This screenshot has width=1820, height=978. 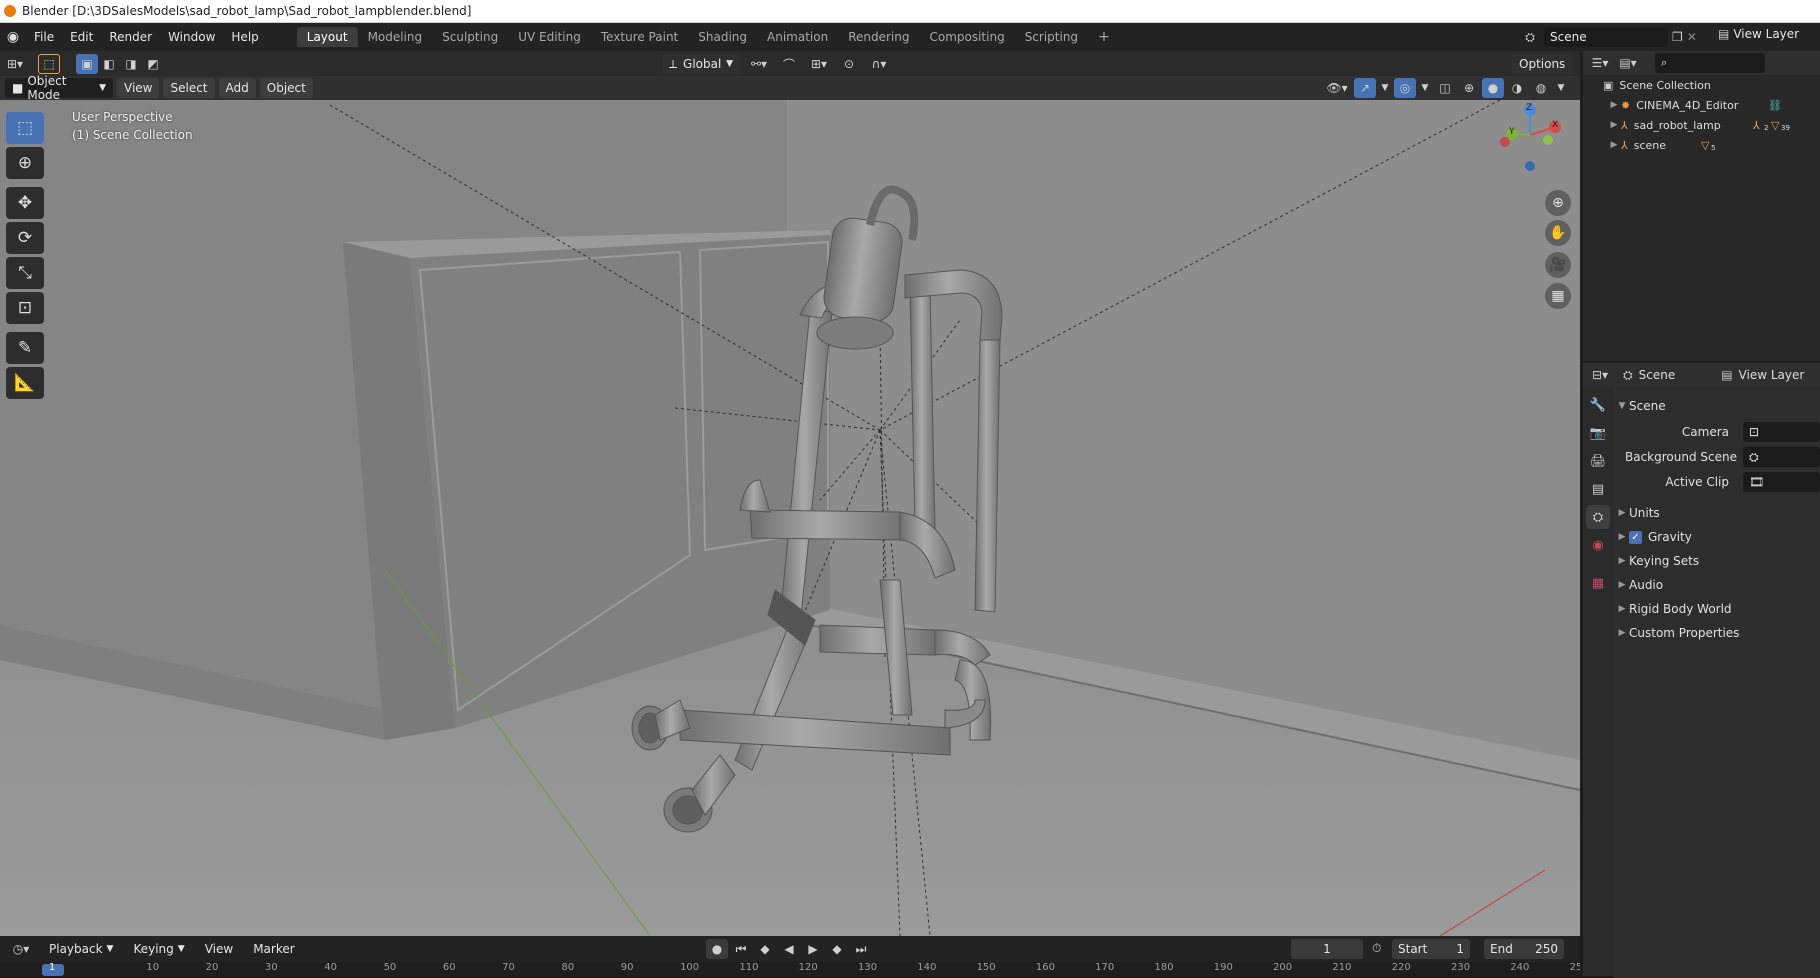 I want to click on units-panel-header: ▶ Units, so click(x=1717, y=513).